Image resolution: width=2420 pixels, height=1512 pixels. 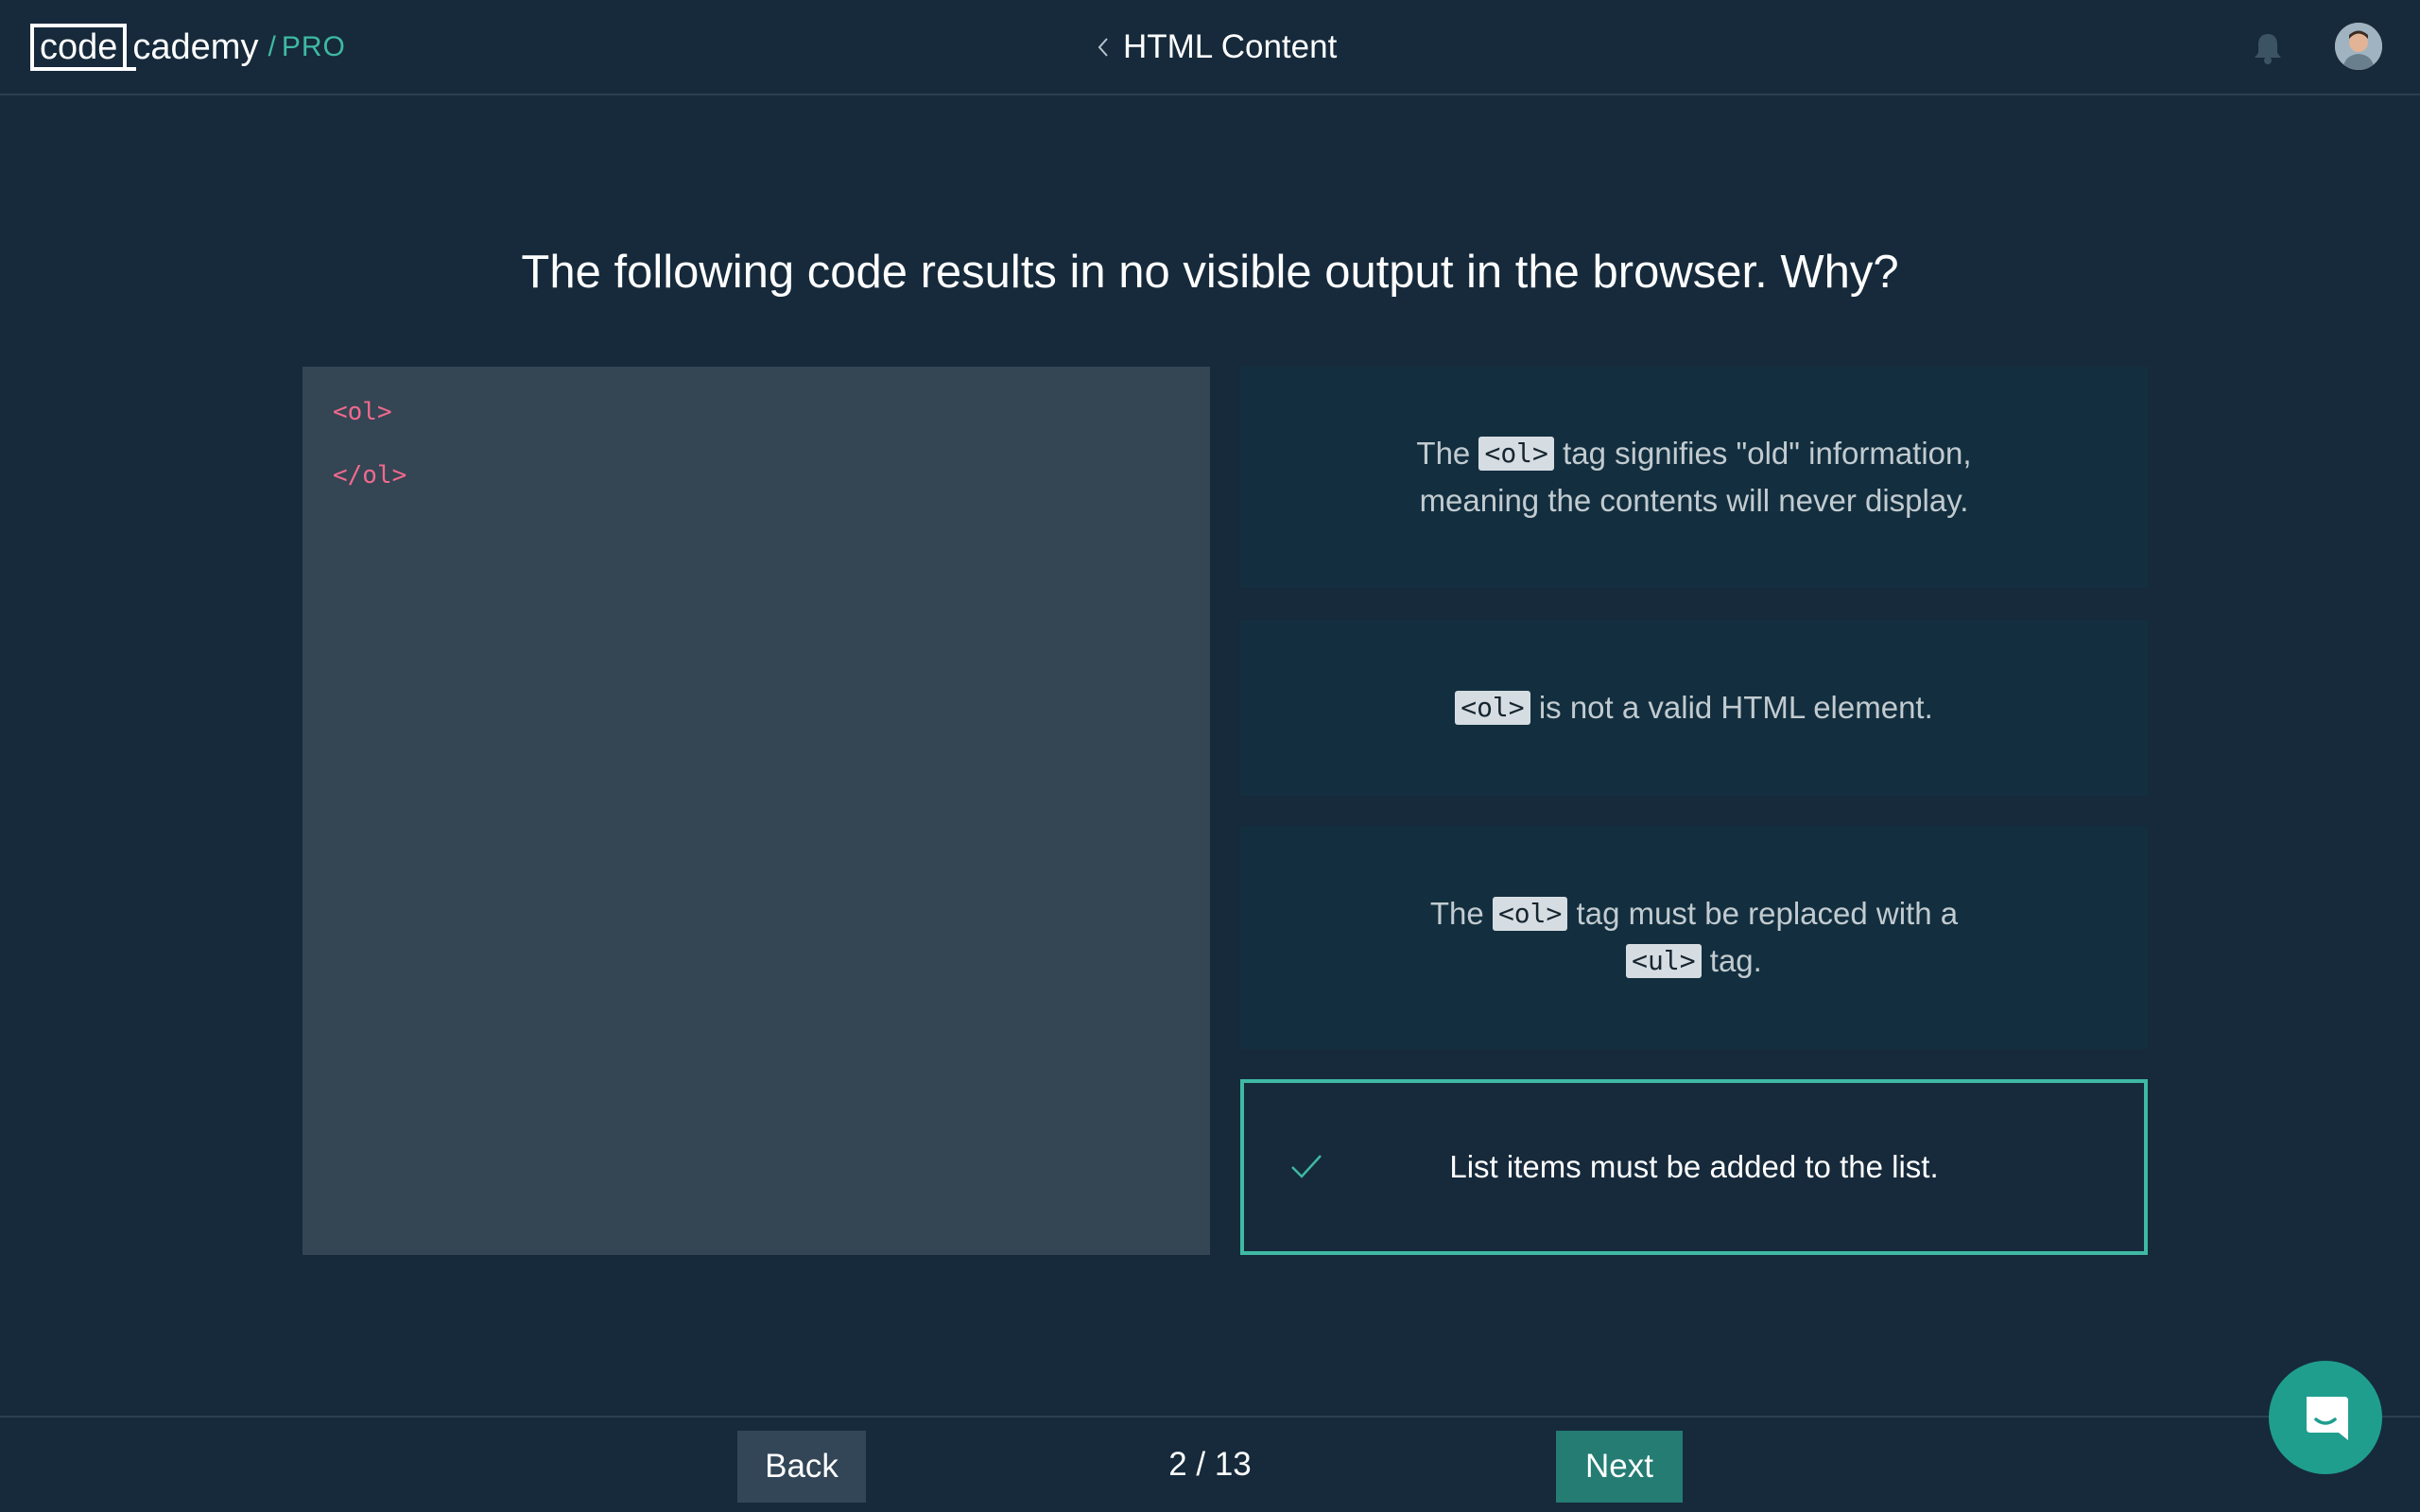 What do you see at coordinates (1731, 960) in the screenshot?
I see `answer-text-after: tag.` at bounding box center [1731, 960].